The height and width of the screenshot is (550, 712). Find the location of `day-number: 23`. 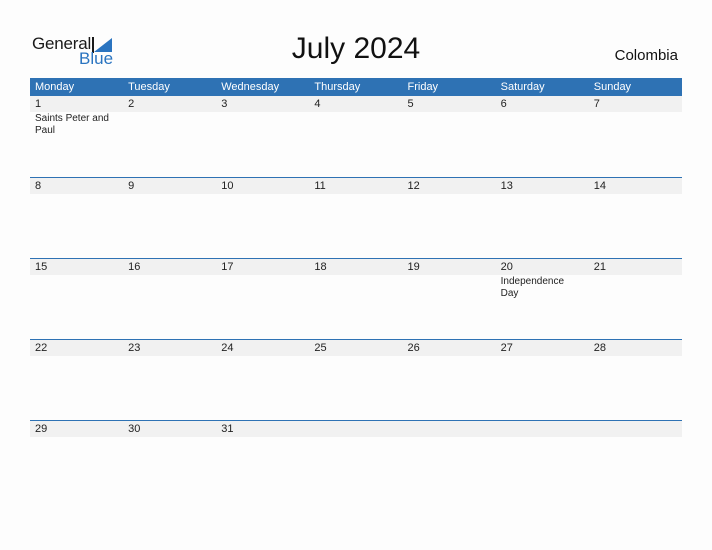

day-number: 23 is located at coordinates (134, 348).